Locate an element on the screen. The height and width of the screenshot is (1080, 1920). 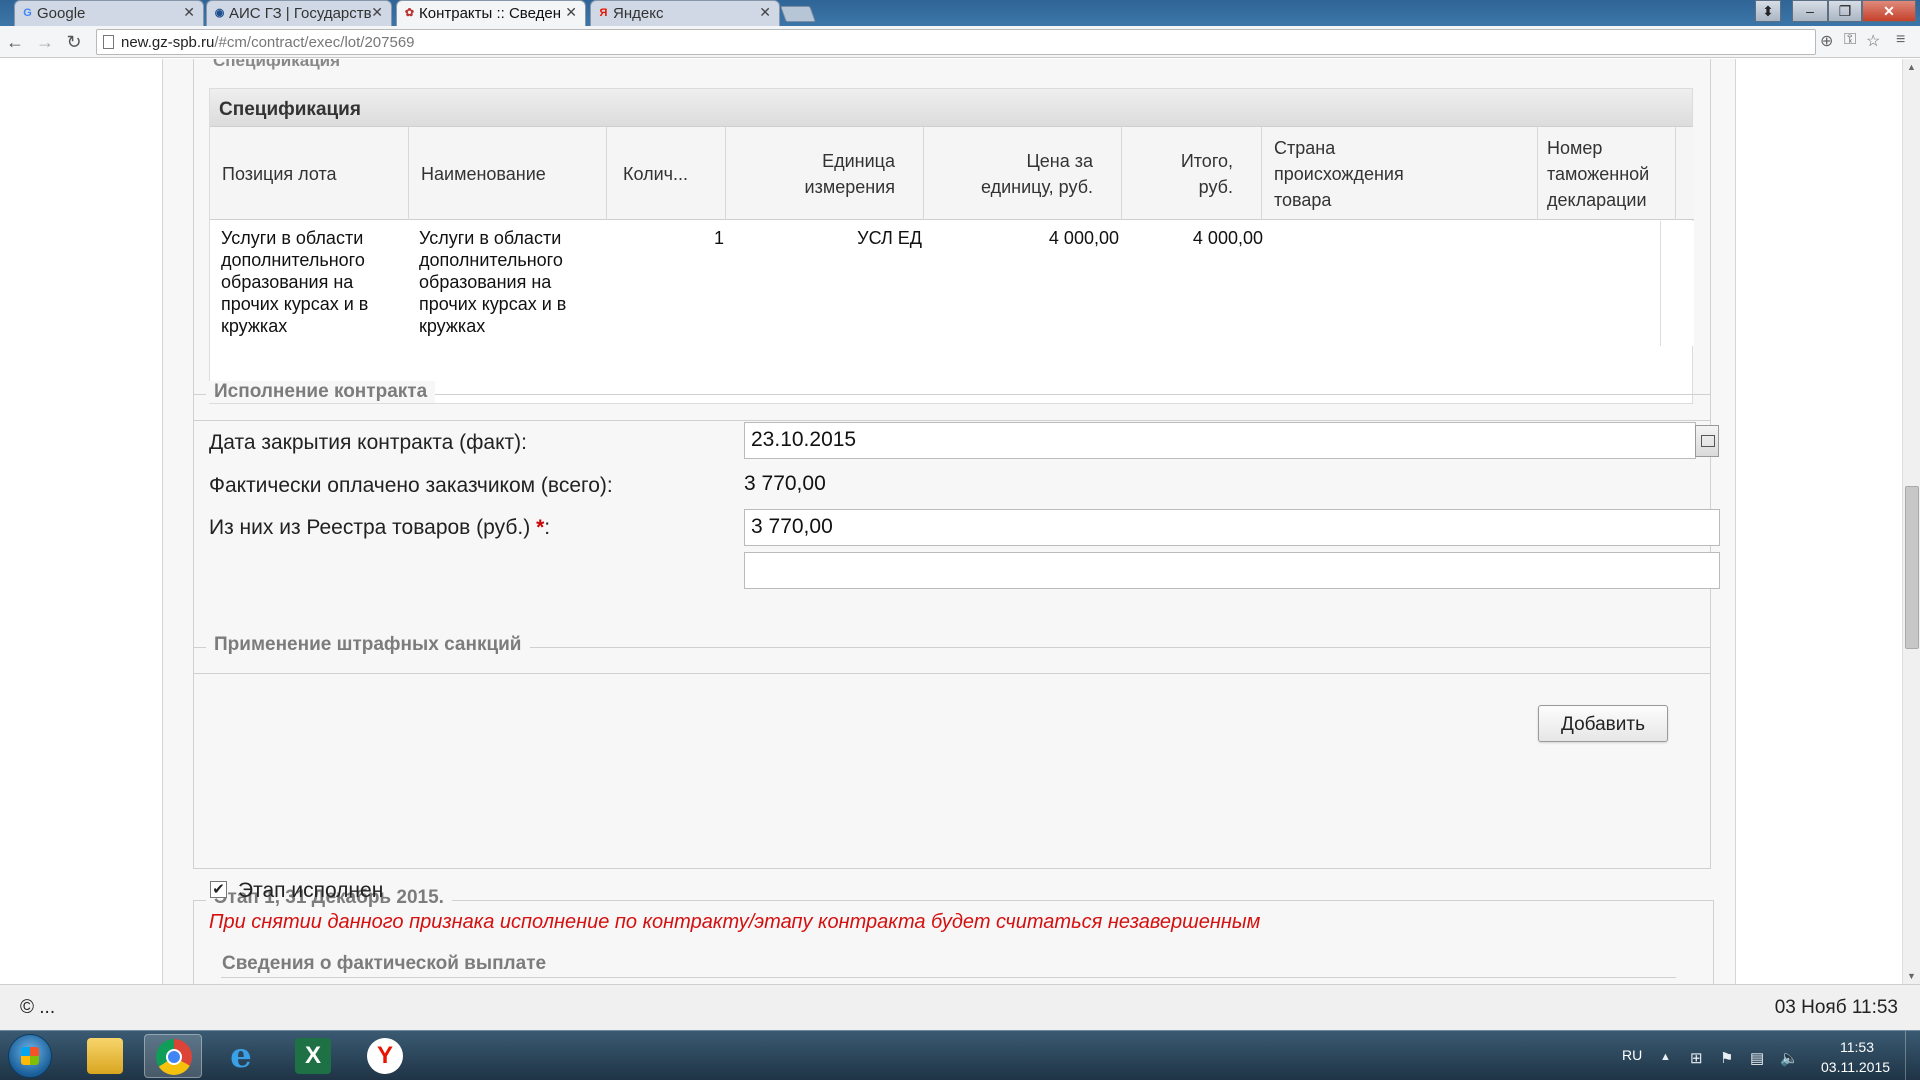
key-icon: ⚿ is located at coordinates (1850, 40).